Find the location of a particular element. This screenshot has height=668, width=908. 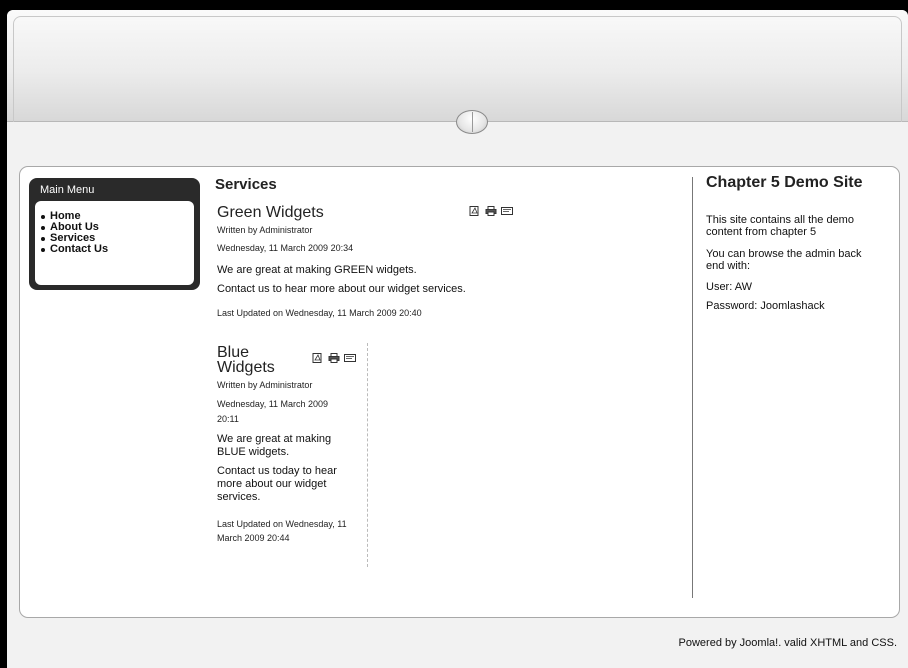

sidebar-text: You can browse the admin back end with: is located at coordinates (784, 260).